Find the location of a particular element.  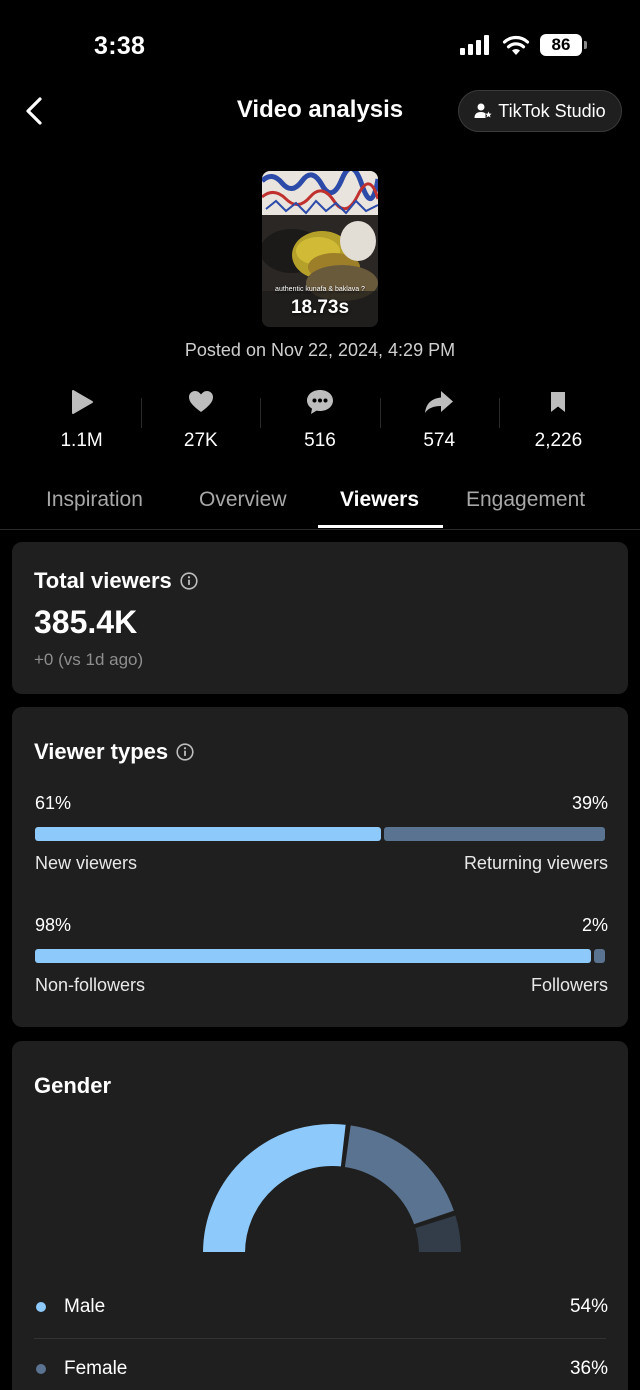

tab-viewers: Viewers is located at coordinates (379, 500).